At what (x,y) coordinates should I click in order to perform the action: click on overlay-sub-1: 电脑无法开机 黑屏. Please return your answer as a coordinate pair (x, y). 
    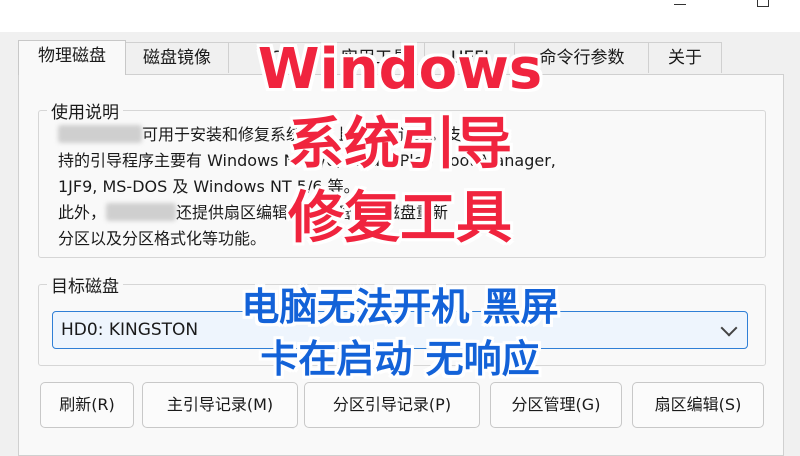
    Looking at the image, I should click on (400, 307).